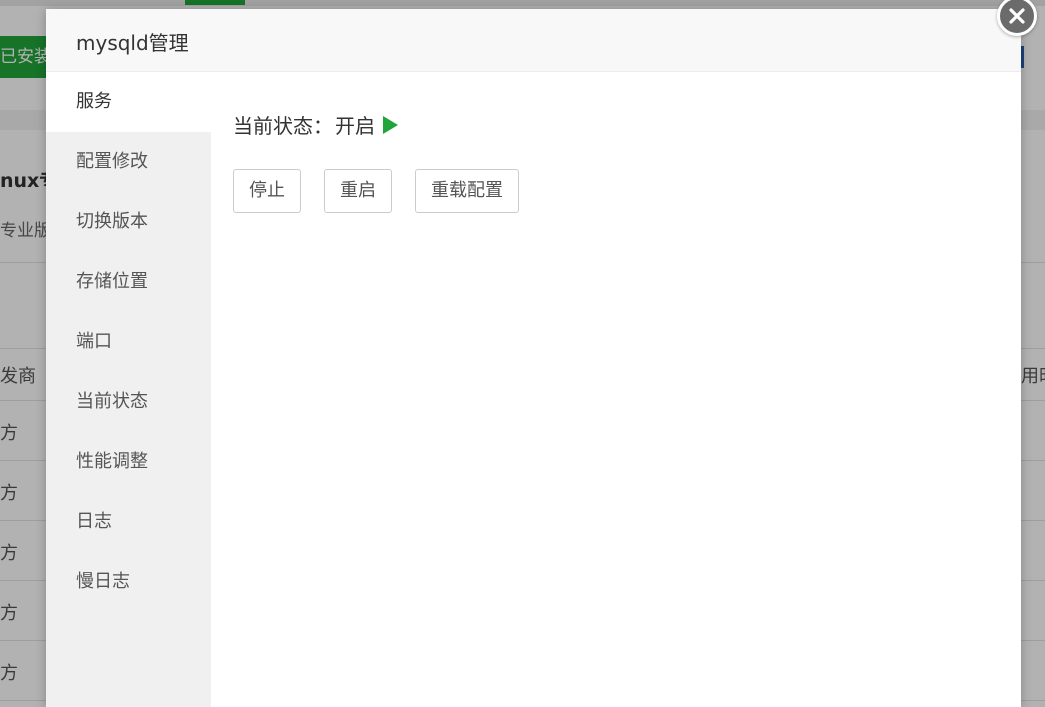  What do you see at coordinates (358, 191) in the screenshot?
I see `restart-button: 重启` at bounding box center [358, 191].